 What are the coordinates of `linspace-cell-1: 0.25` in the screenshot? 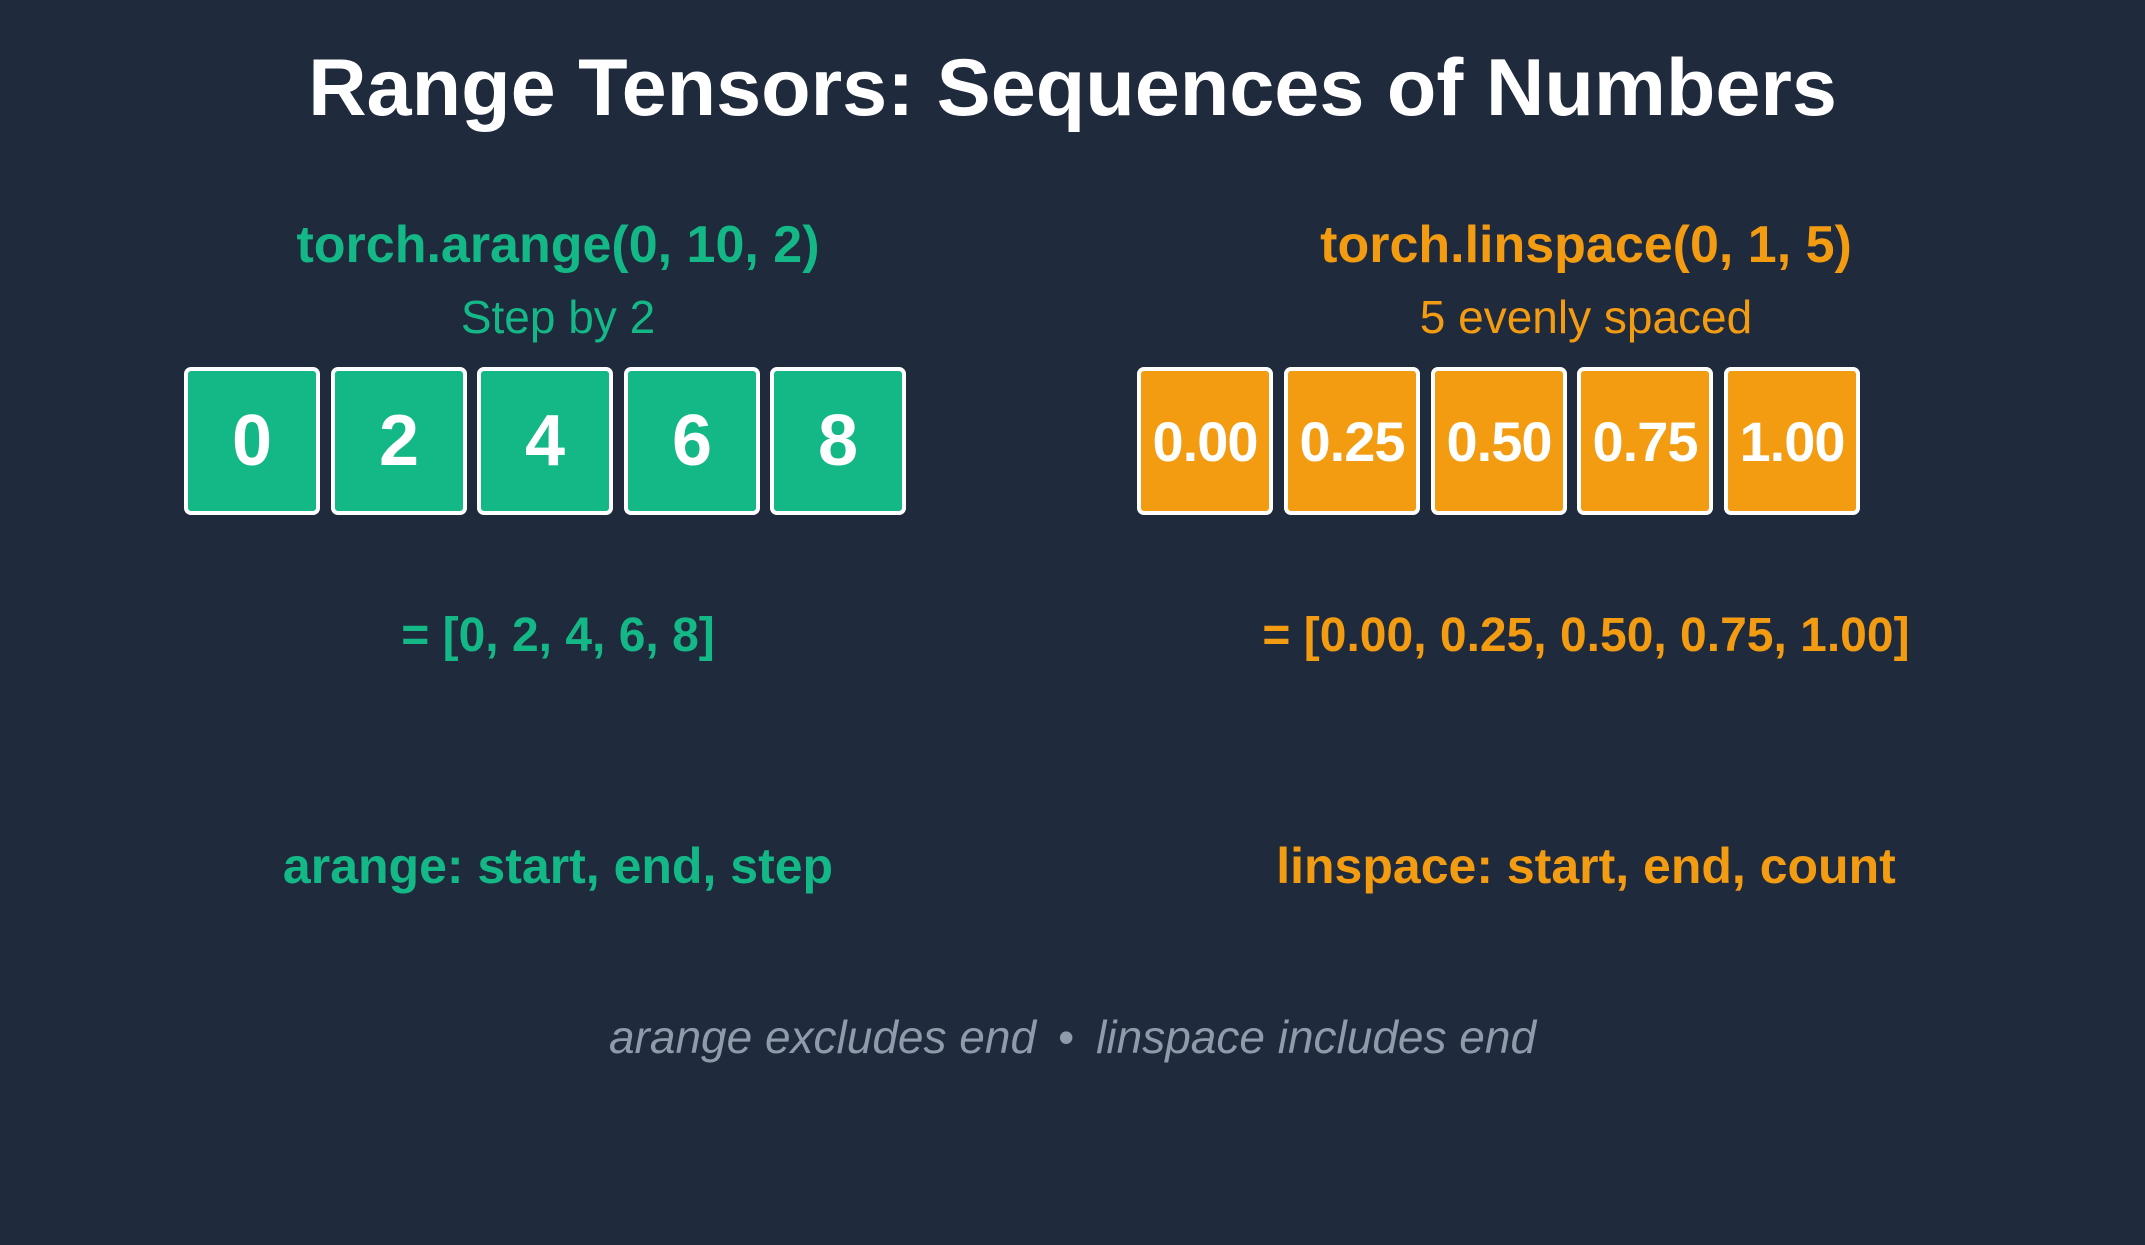 It's located at (1352, 441).